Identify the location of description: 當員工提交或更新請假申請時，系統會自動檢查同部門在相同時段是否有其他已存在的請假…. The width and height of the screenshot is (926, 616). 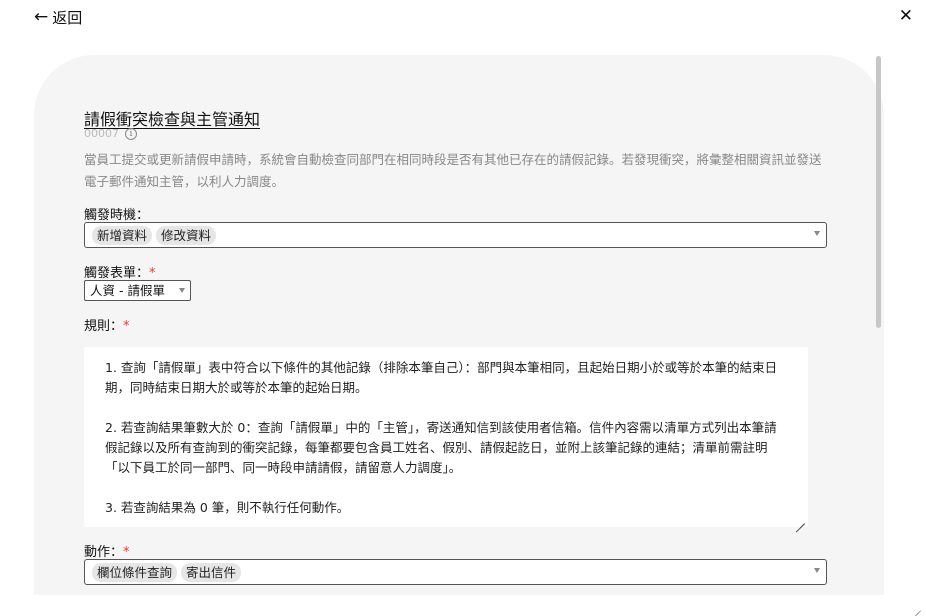
(453, 170).